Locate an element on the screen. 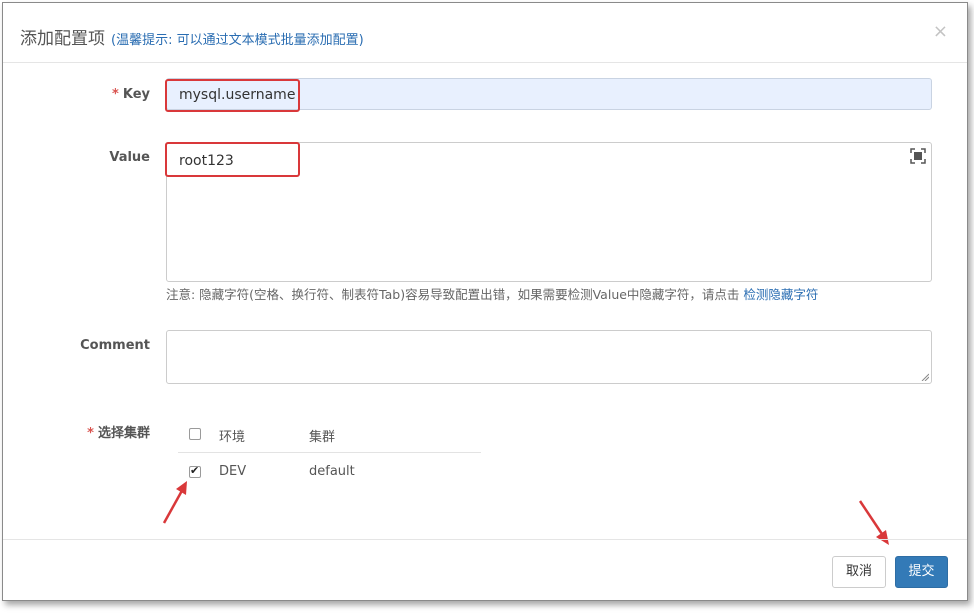  cluster-header: 集群 is located at coordinates (322, 437).